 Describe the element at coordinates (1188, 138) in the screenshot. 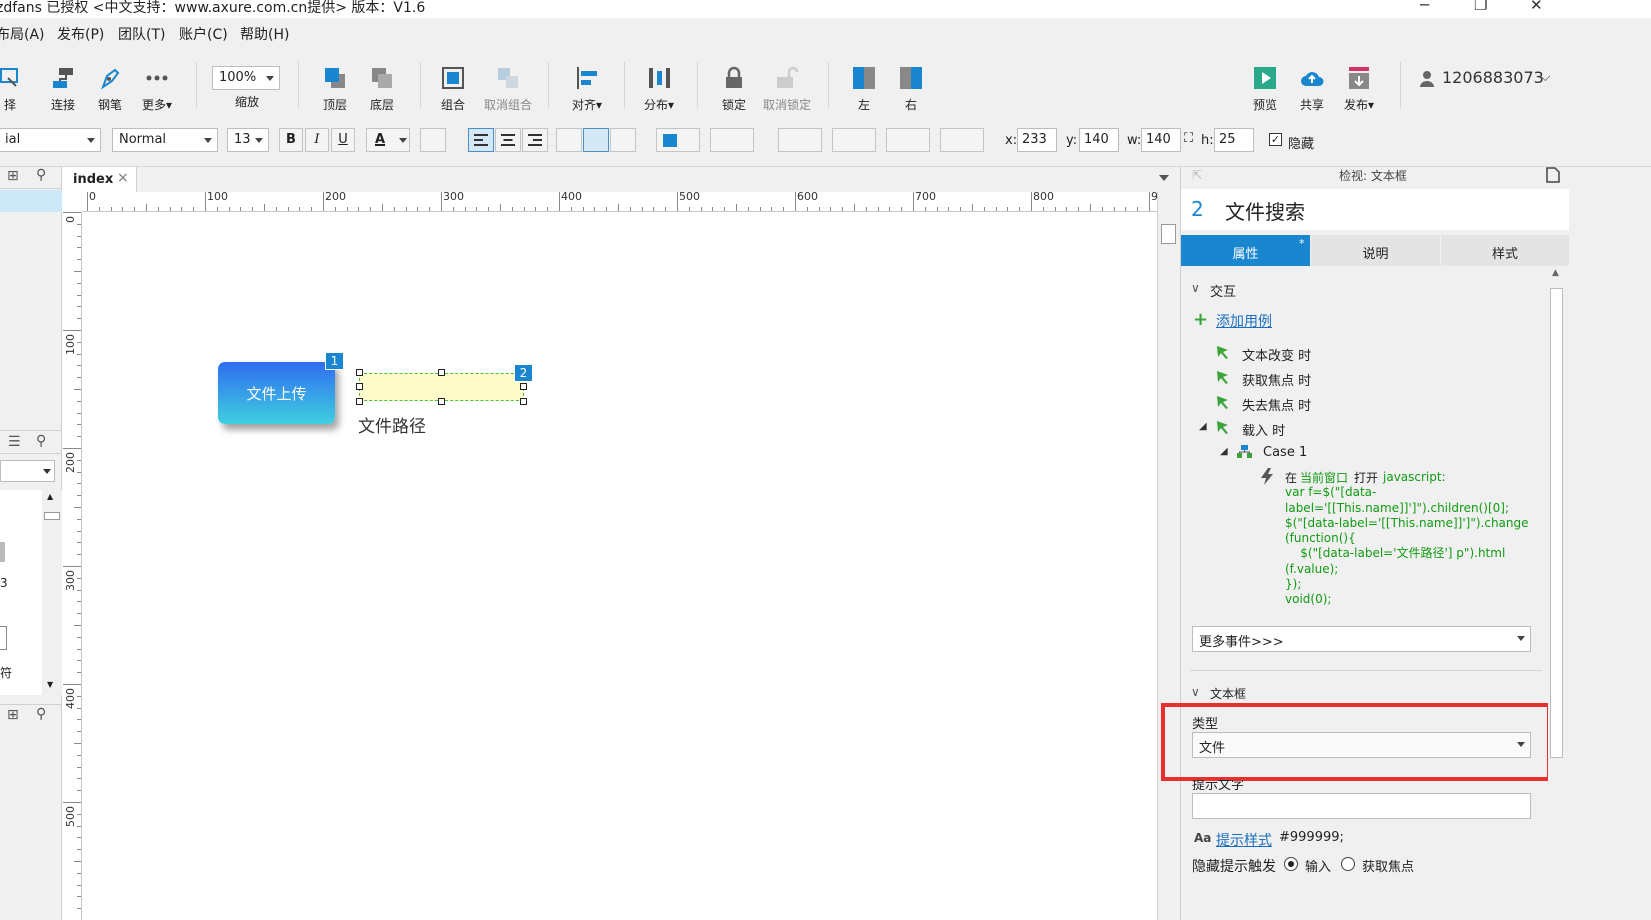

I see `lock-ratio-icon: ⛶` at that location.